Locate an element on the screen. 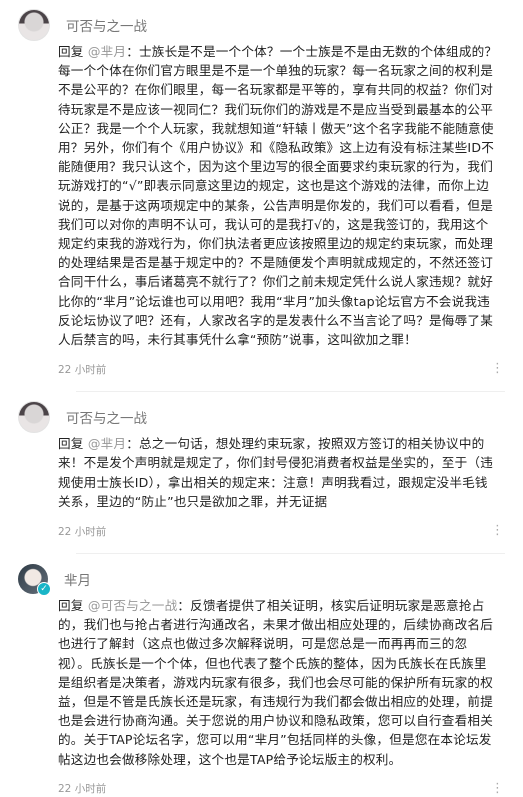  verified-badge-icon: ✓ is located at coordinates (44, 589).